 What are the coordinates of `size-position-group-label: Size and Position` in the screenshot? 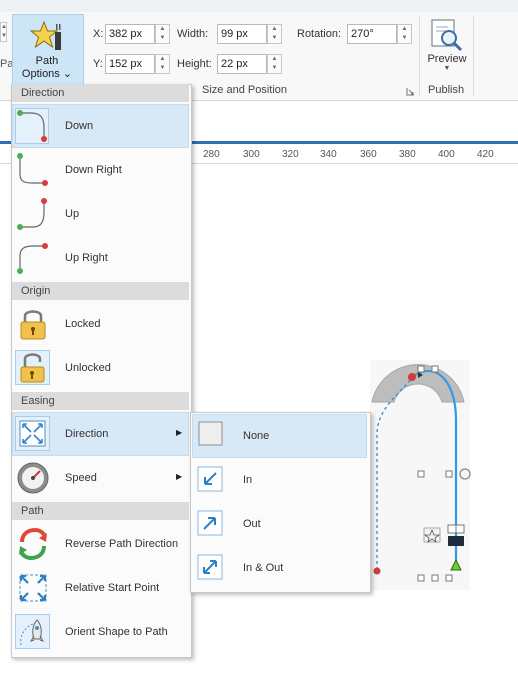 It's located at (244, 90).